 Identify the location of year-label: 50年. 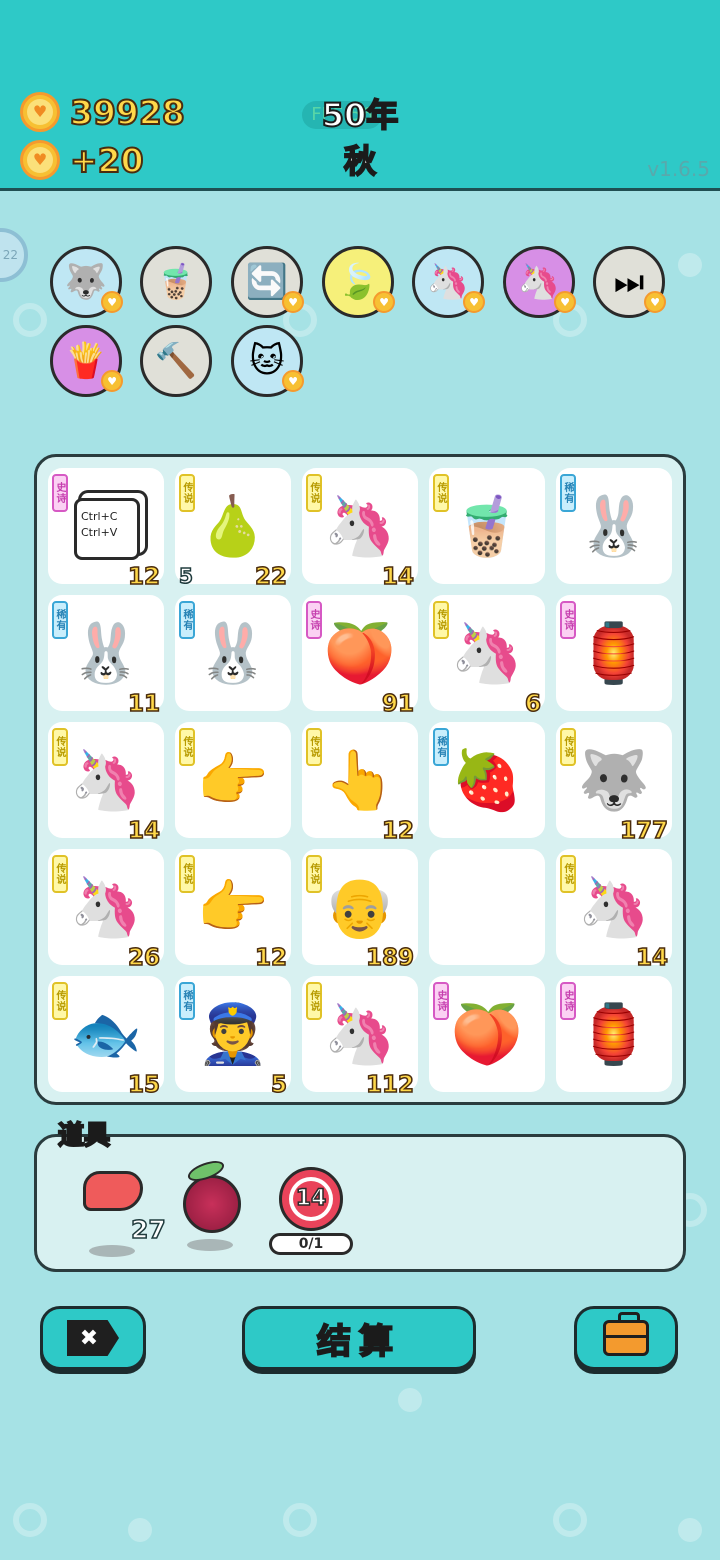
(360, 115).